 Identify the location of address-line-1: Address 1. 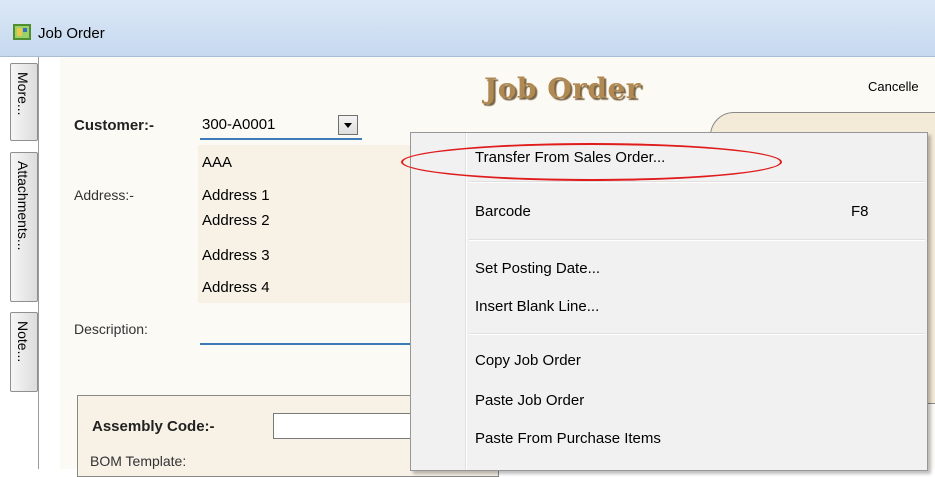
(236, 195).